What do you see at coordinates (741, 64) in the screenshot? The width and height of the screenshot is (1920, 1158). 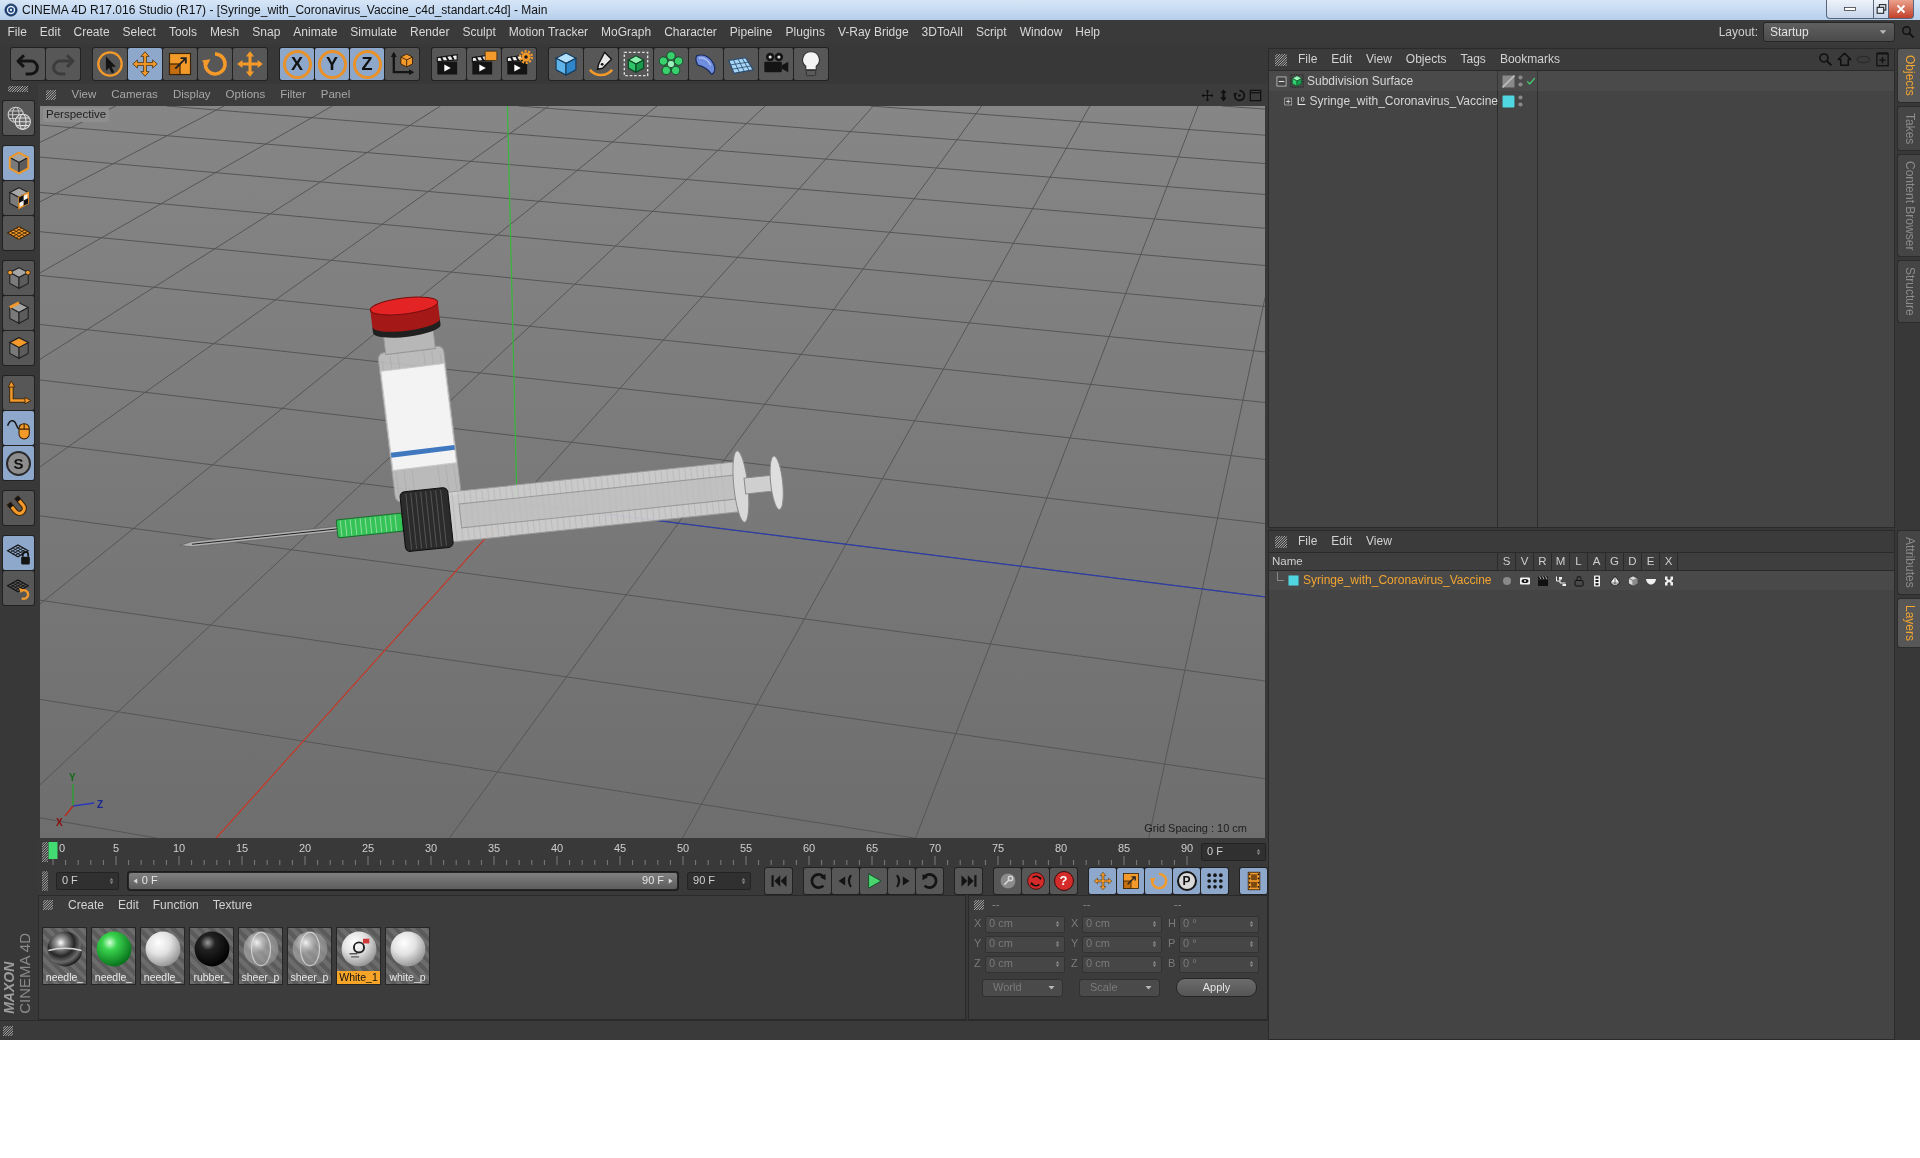 I see `floor-button` at bounding box center [741, 64].